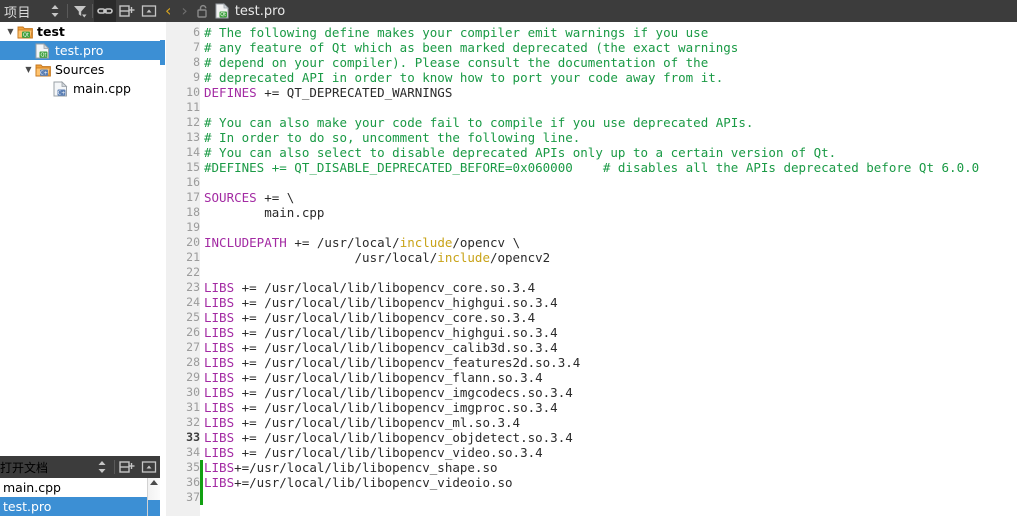 The width and height of the screenshot is (1017, 516). Describe the element at coordinates (249, 197) in the screenshot. I see `code-line: SOURCES += \` at that location.